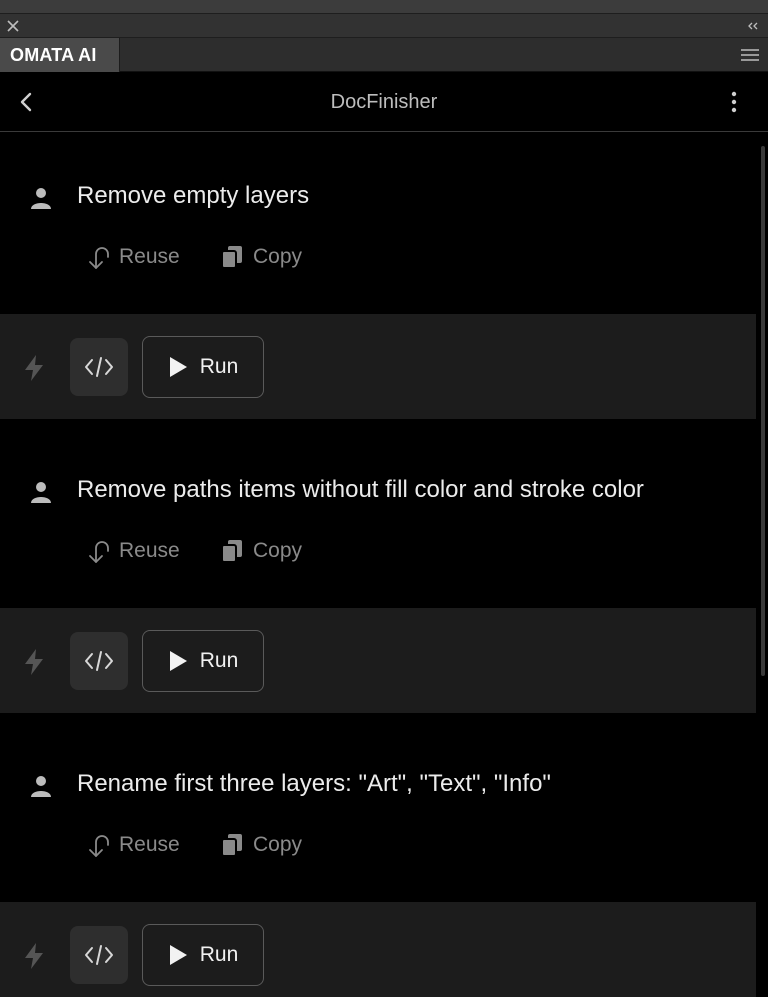 The width and height of the screenshot is (768, 997). What do you see at coordinates (53, 54) in the screenshot?
I see `tab-label: OMATA AI` at bounding box center [53, 54].